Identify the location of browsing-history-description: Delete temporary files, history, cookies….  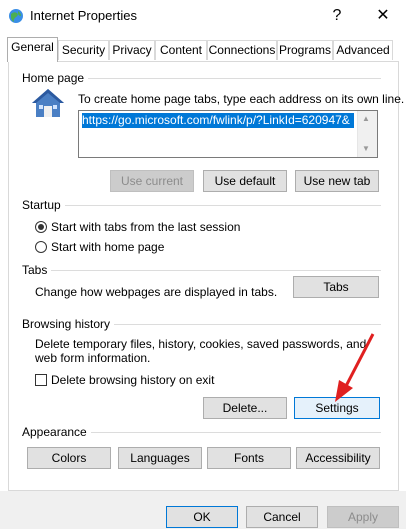
(201, 351).